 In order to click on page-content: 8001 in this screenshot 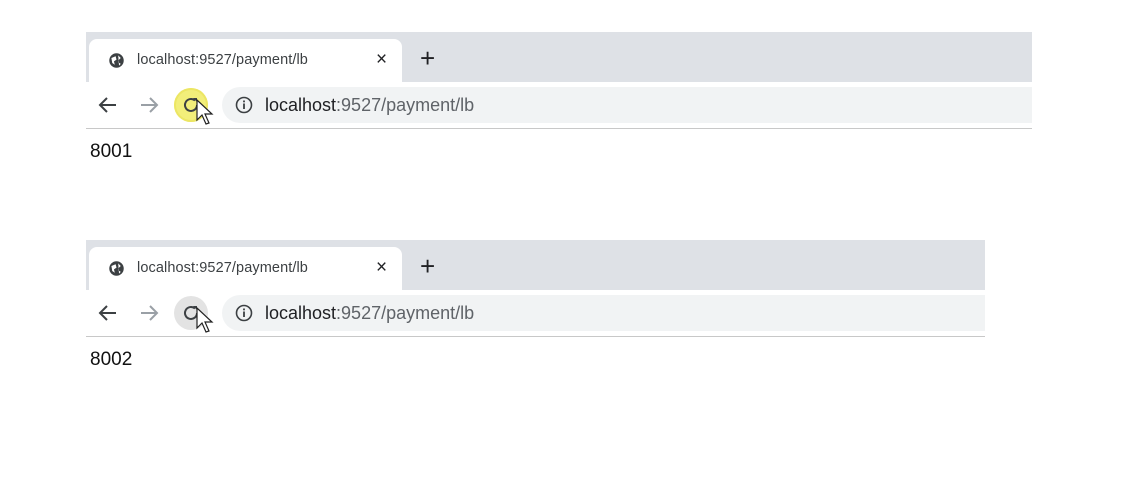, I will do `click(111, 151)`.